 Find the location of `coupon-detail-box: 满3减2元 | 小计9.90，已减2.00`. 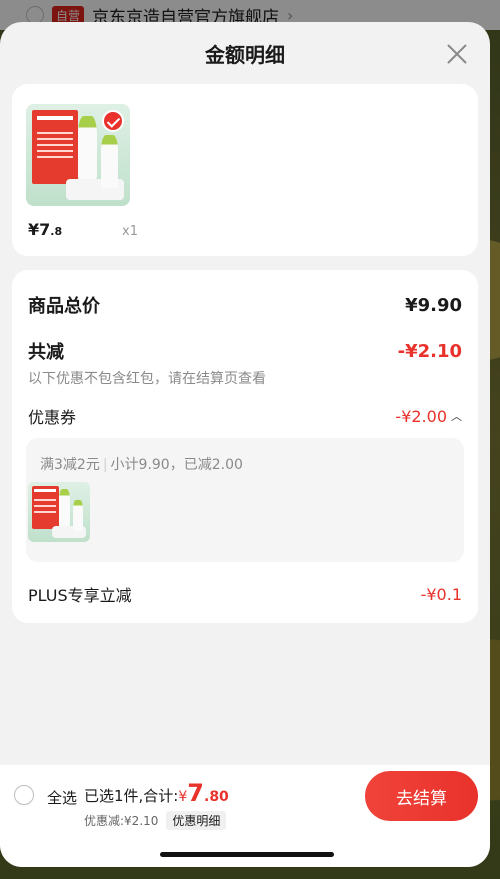

coupon-detail-box: 满3减2元 | 小计9.90，已减2.00 is located at coordinates (245, 500).